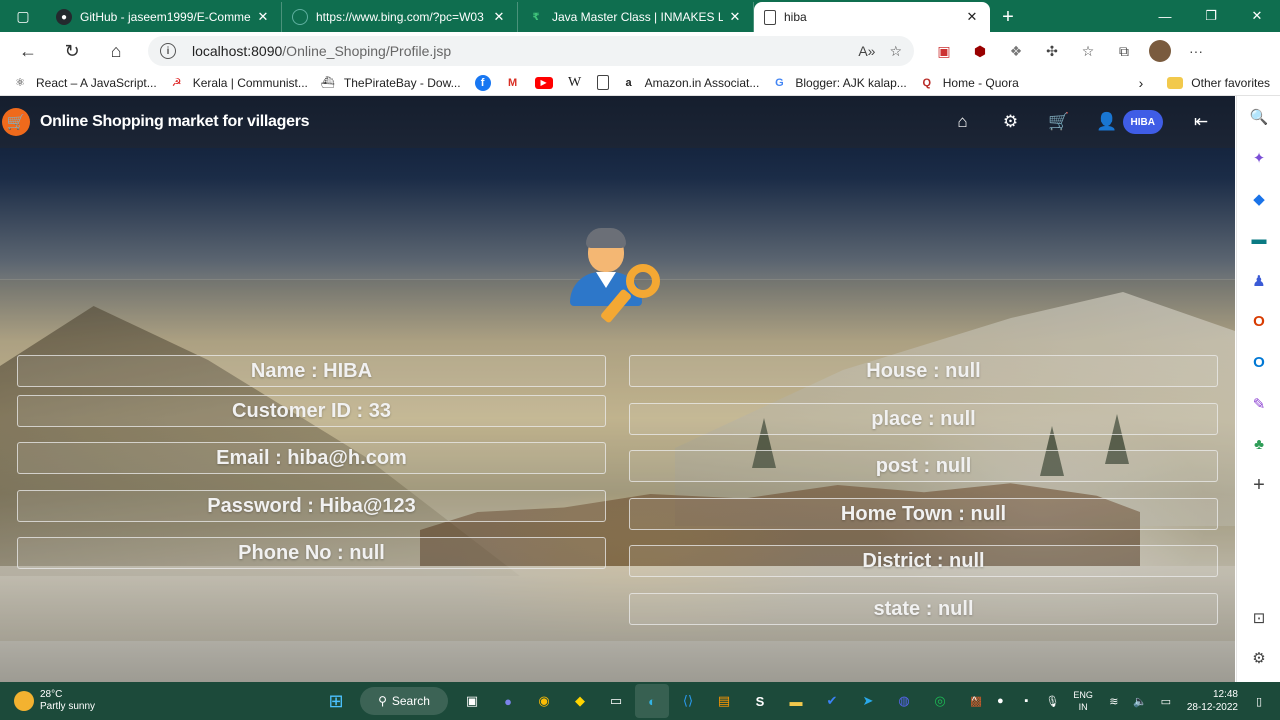 Image resolution: width=1280 pixels, height=720 pixels. What do you see at coordinates (872, 17) in the screenshot?
I see `tab-hiba: hiba ✕` at bounding box center [872, 17].